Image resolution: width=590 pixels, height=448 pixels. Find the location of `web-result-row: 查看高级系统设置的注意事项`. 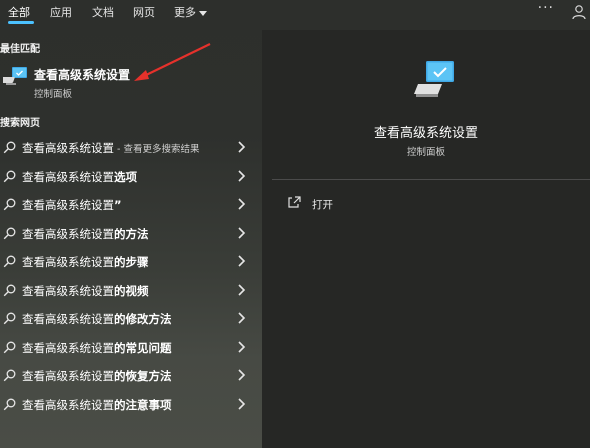

web-result-row: 查看高级系统设置的注意事项 is located at coordinates (129, 405).